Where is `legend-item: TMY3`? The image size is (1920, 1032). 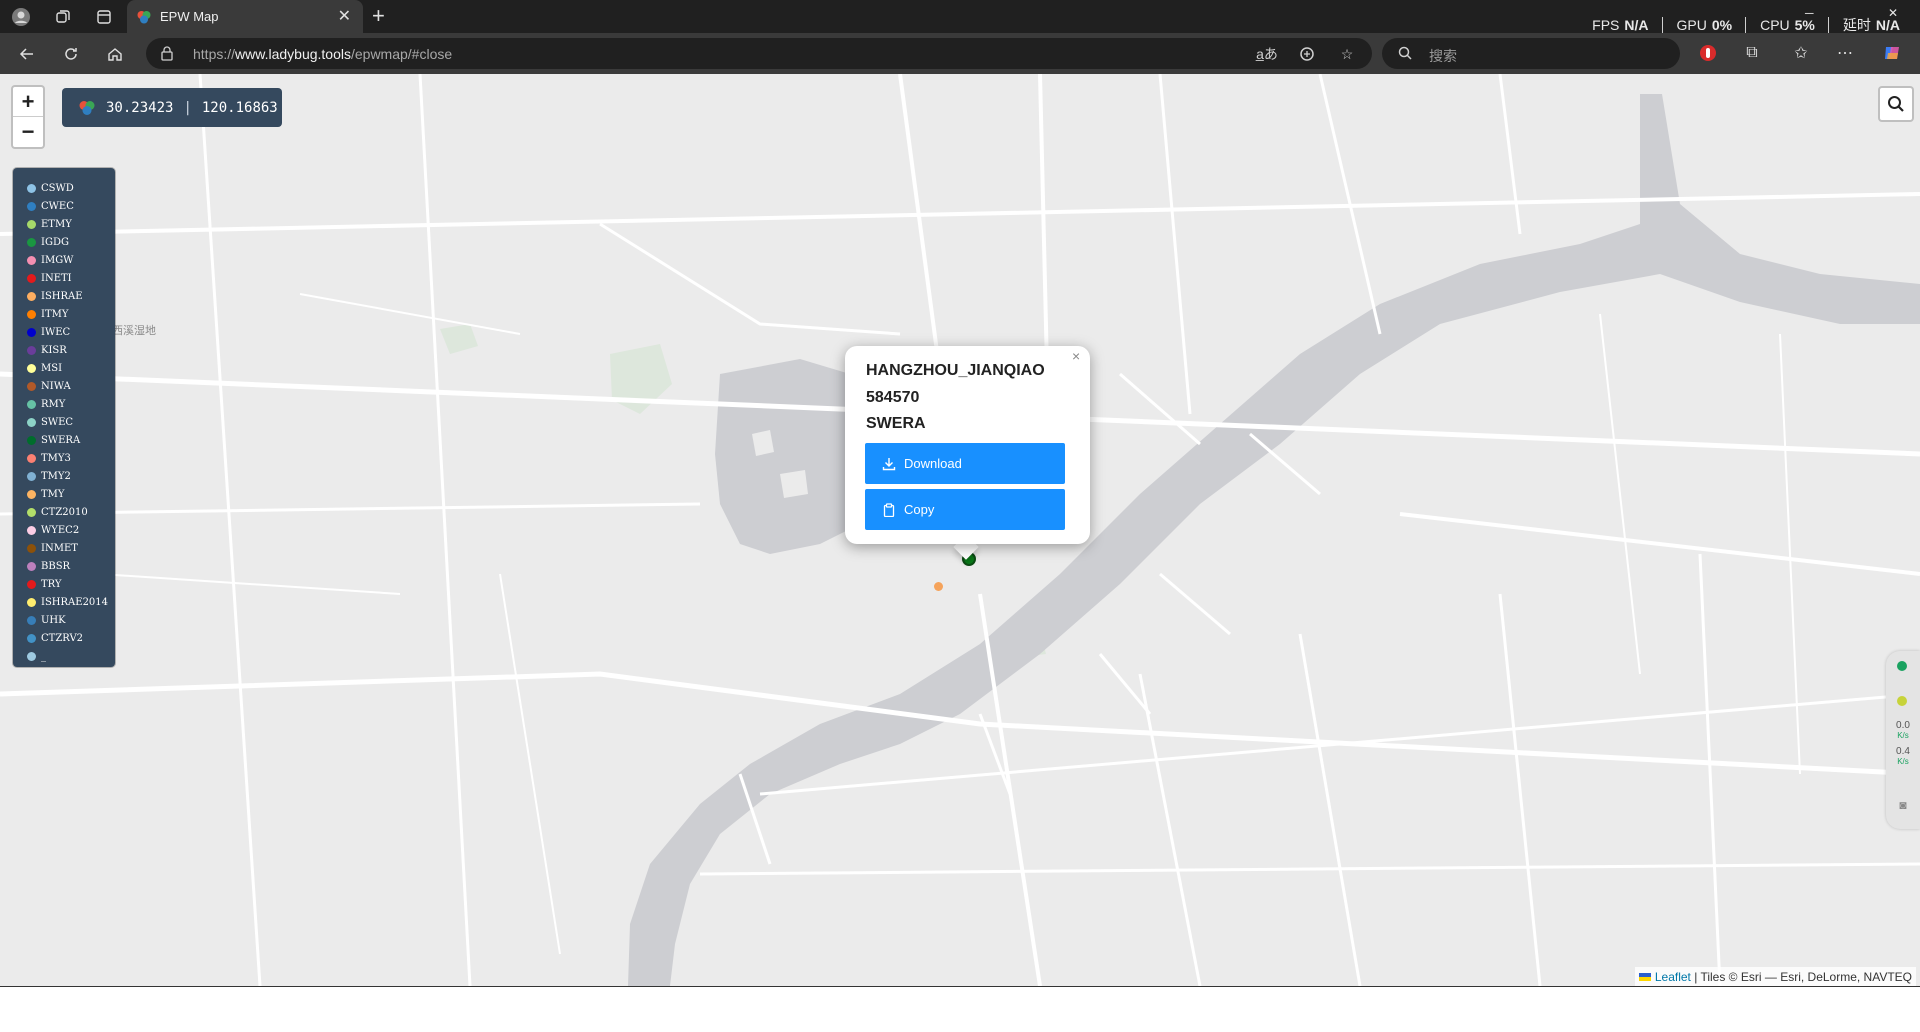
legend-item: TMY3 is located at coordinates (49, 458).